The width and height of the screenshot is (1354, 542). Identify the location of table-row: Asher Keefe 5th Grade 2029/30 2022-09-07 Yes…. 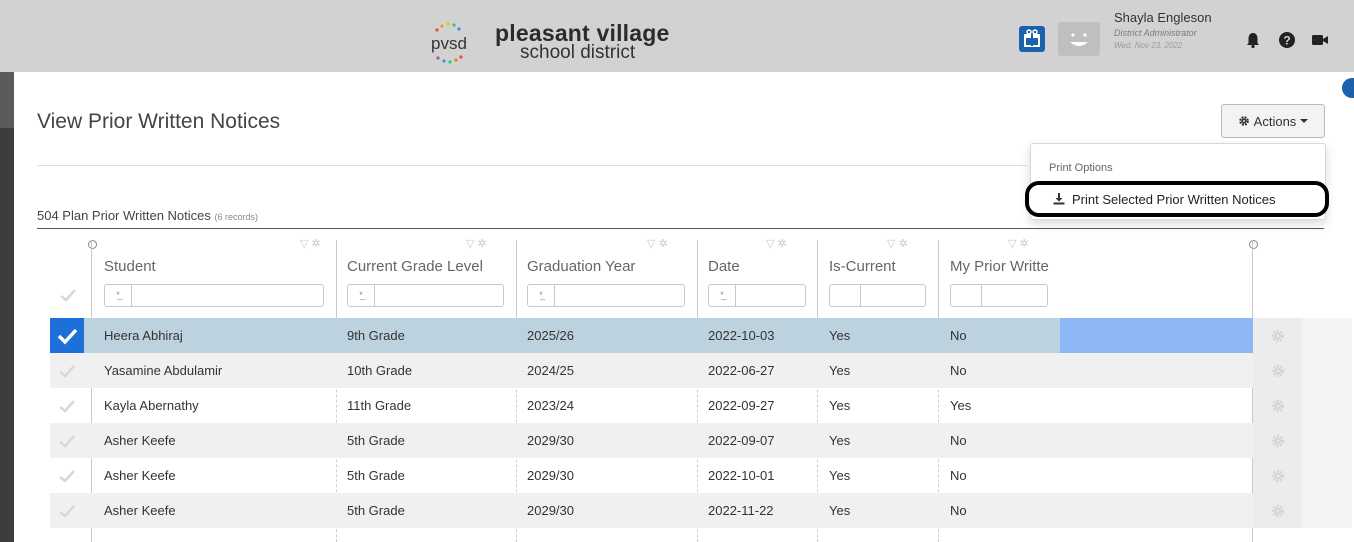
(701, 440).